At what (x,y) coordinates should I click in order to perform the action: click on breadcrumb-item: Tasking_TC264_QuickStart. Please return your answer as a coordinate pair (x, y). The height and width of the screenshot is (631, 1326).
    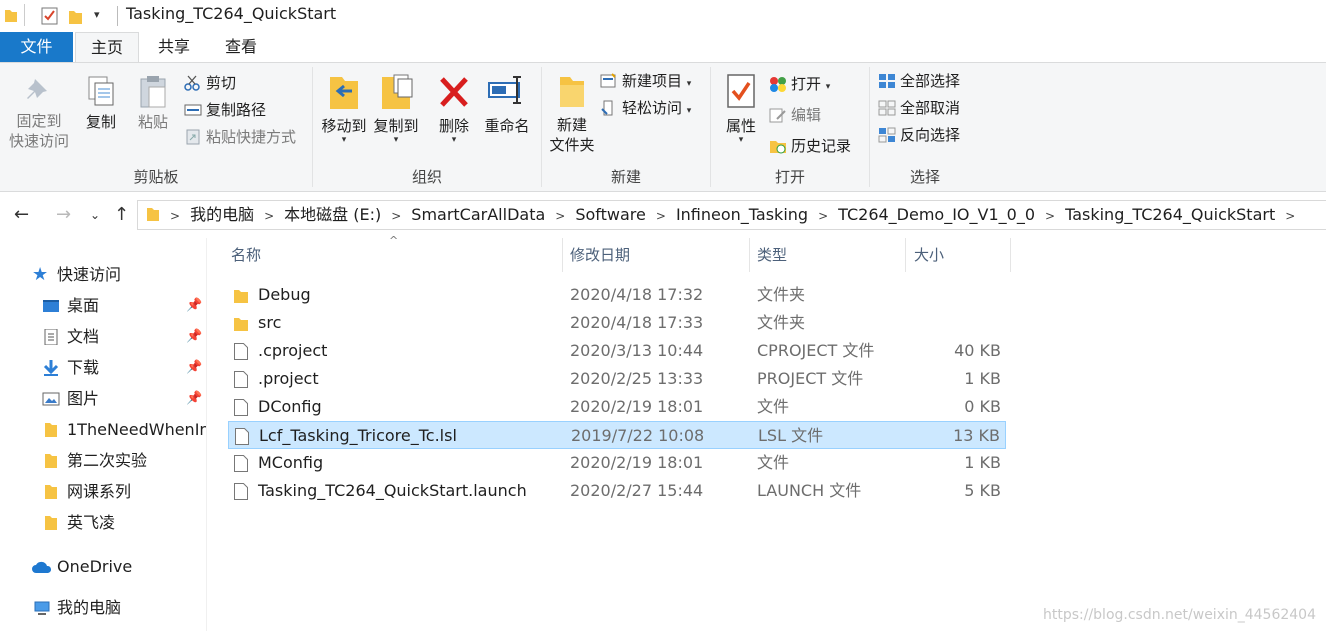
    Looking at the image, I should click on (1170, 214).